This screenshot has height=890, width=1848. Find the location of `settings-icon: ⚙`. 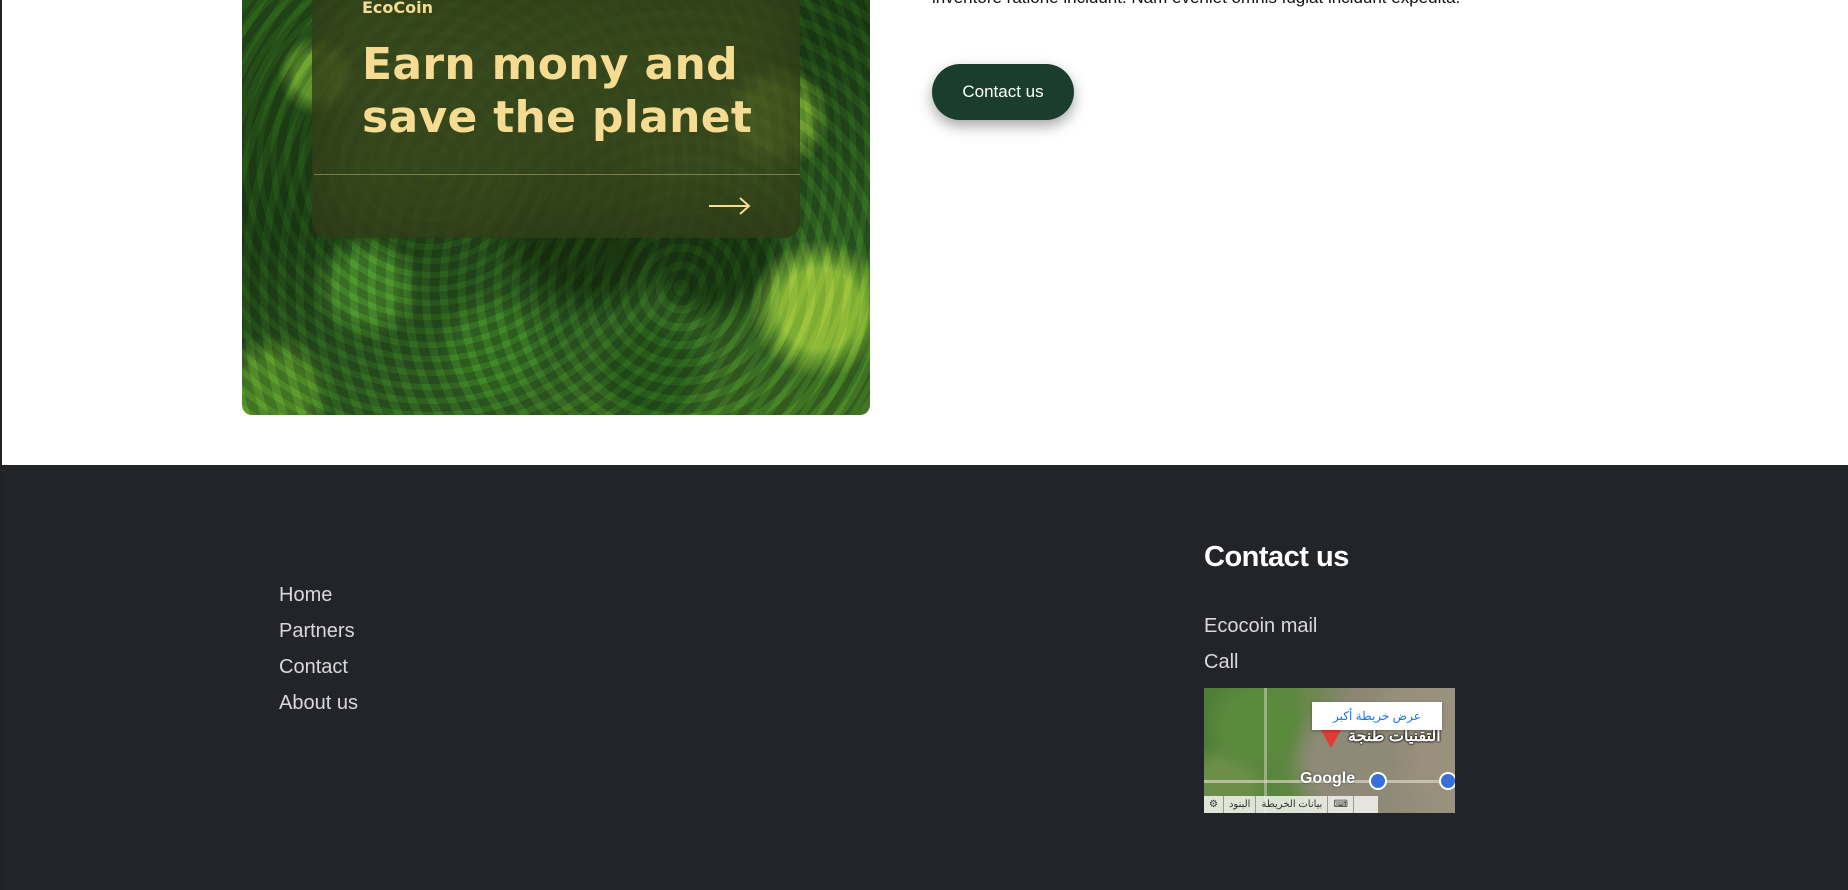

settings-icon: ⚙ is located at coordinates (1214, 804).